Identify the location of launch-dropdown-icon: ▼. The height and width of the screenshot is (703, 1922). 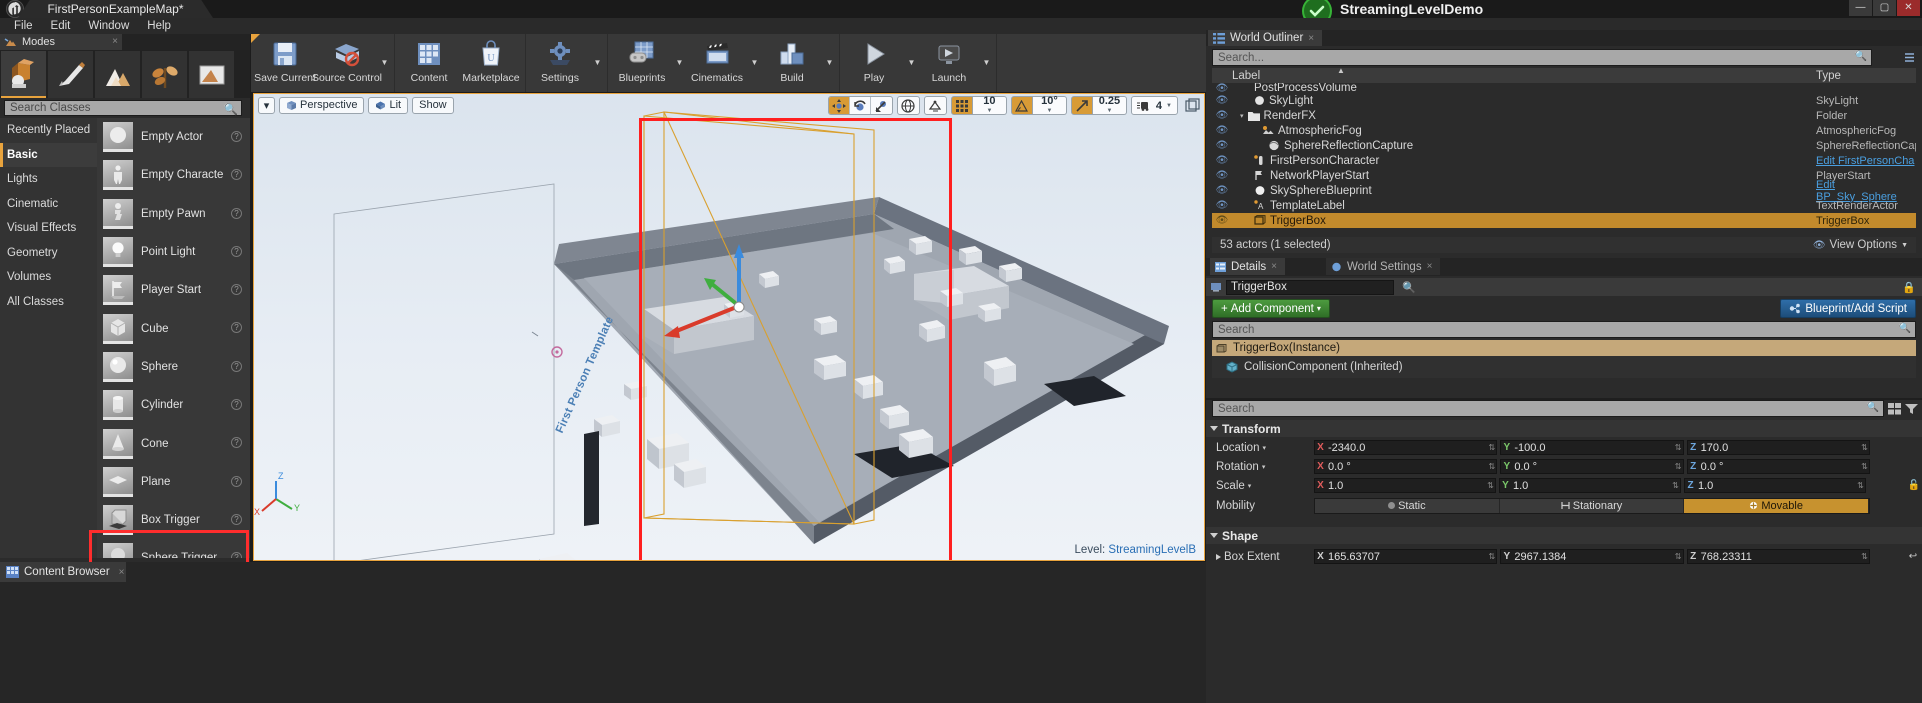
(986, 62).